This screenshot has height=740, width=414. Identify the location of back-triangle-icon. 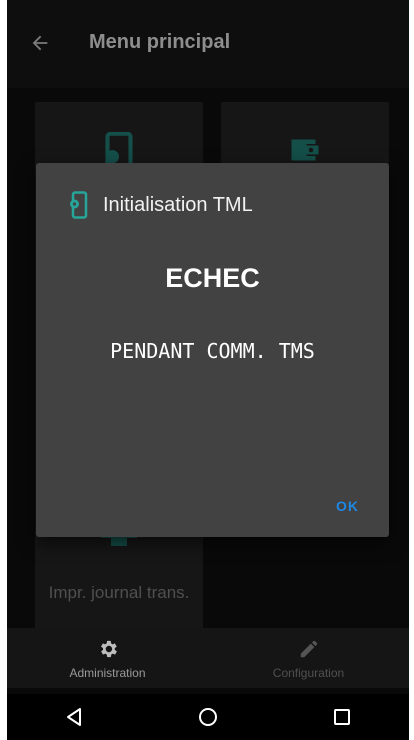
(74, 717).